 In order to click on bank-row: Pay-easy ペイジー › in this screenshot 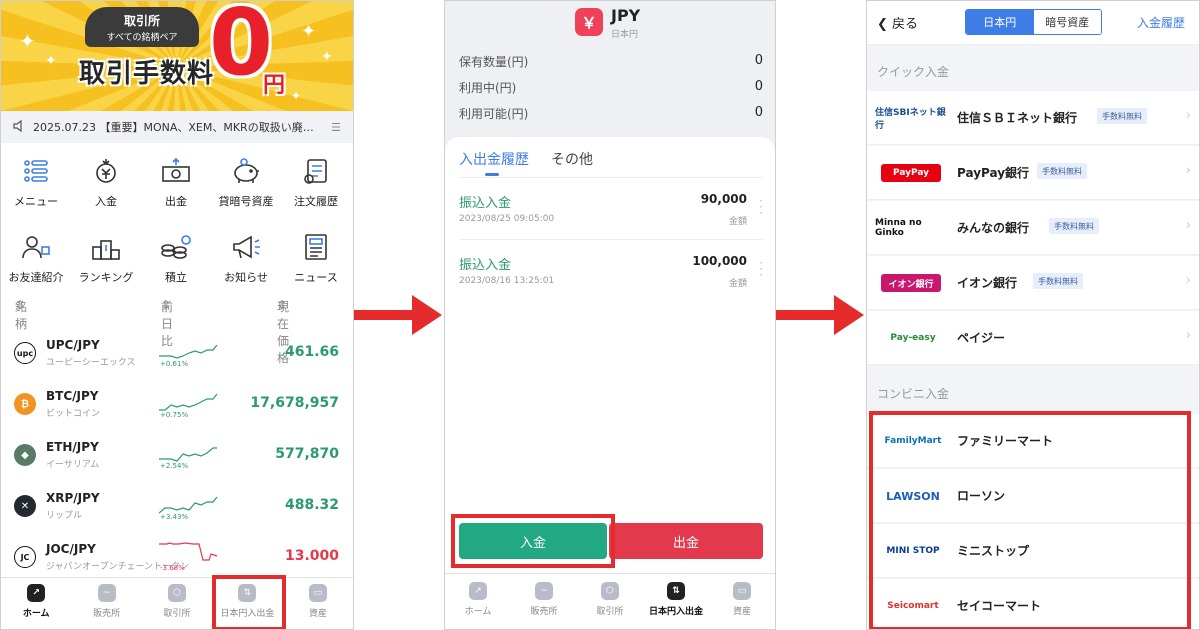, I will do `click(1033, 338)`.